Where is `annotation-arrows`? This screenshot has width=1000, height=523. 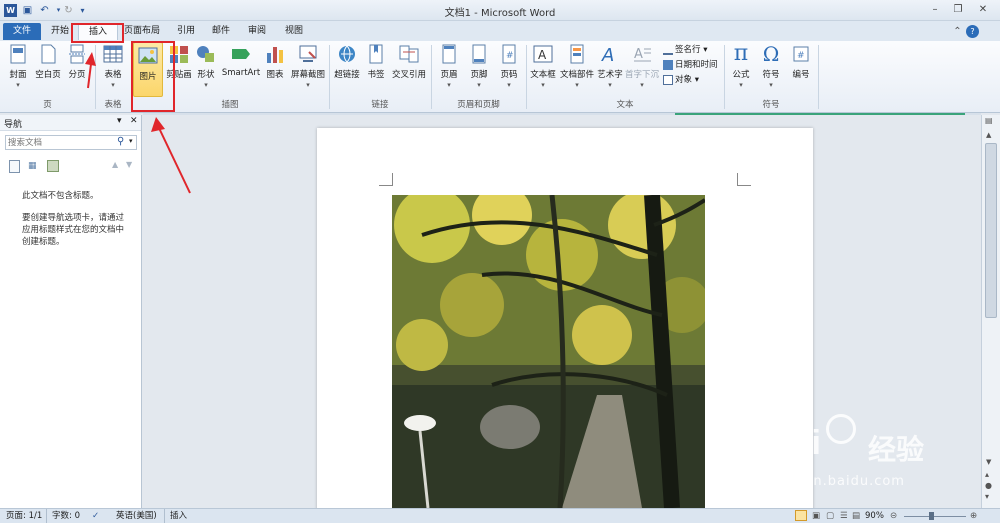
annotation-arrows is located at coordinates (138, 123).